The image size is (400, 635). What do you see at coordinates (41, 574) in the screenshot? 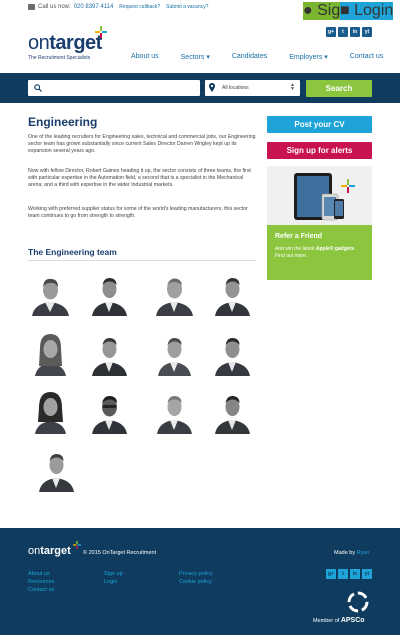
I see `footer-link-about: About us` at bounding box center [41, 574].